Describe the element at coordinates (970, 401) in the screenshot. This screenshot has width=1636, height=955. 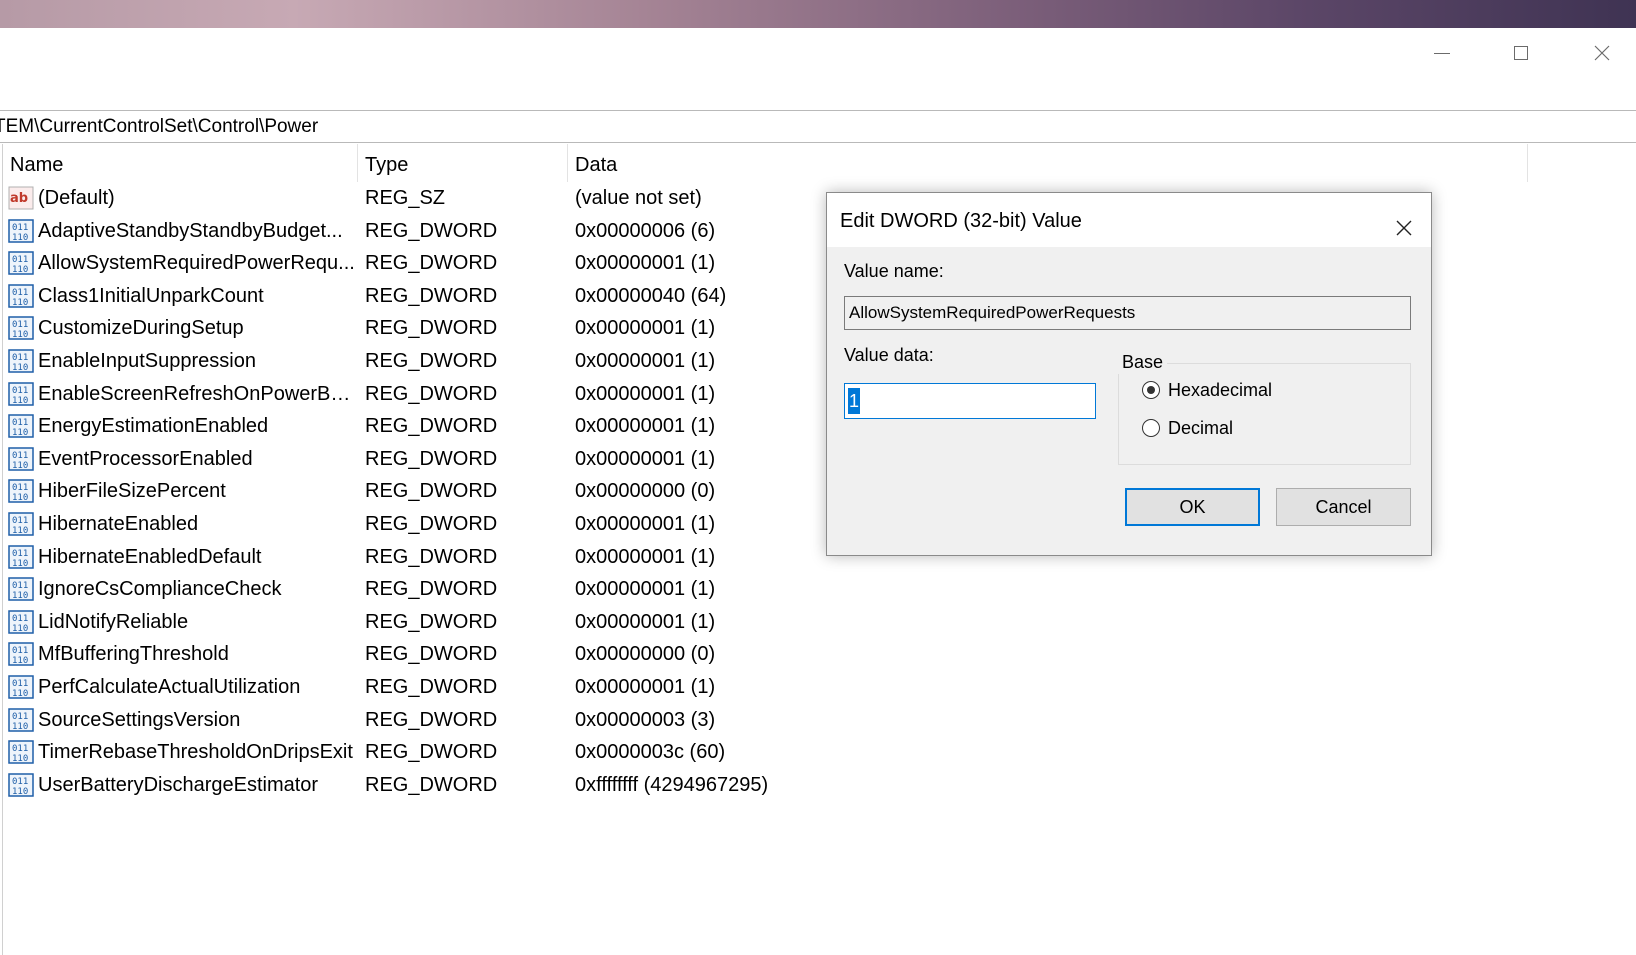
I see `value-data-input: 1` at that location.